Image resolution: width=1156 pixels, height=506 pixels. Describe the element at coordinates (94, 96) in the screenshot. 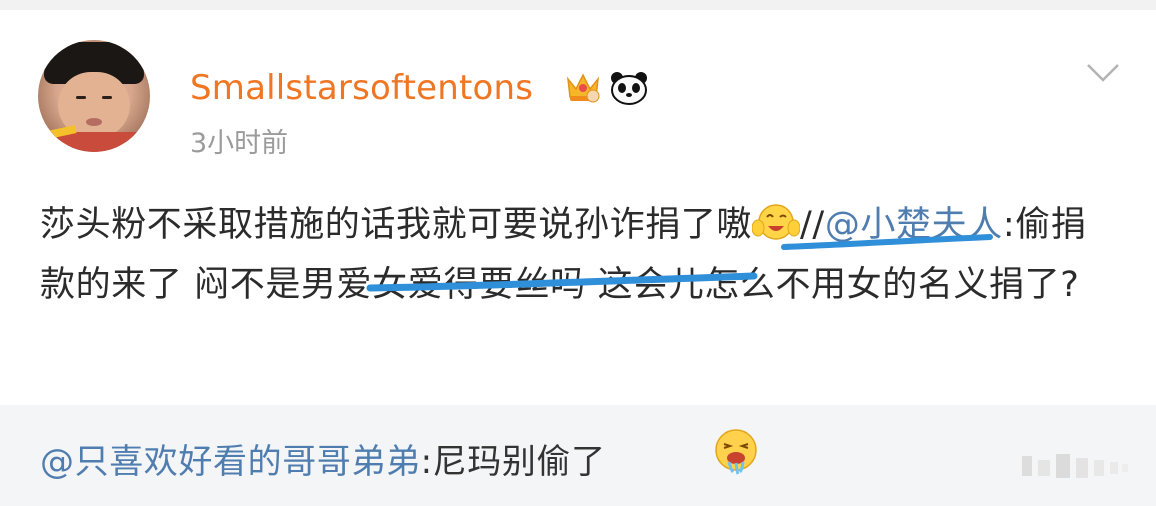

I see `avatar` at that location.